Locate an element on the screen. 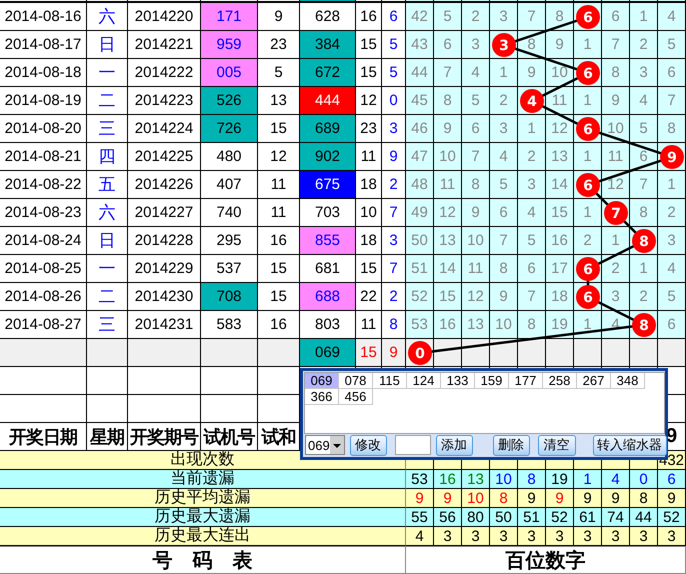 The image size is (686, 574). table-caption: 百位数字 is located at coordinates (546, 560).